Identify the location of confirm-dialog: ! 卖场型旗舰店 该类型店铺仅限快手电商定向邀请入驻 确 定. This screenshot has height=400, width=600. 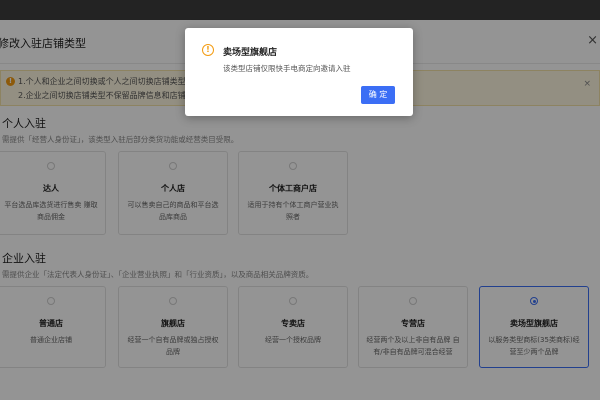
(299, 72).